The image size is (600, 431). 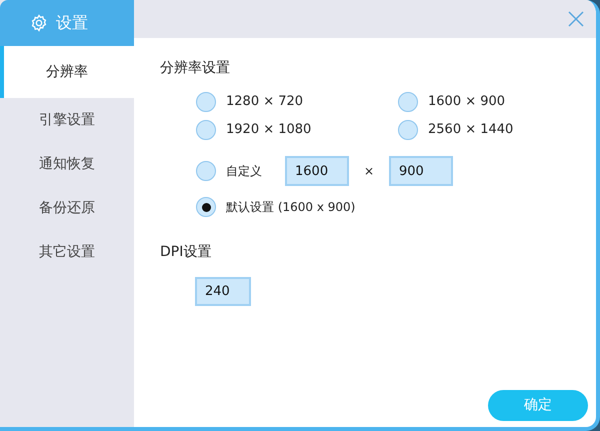 What do you see at coordinates (244, 171) in the screenshot?
I see `option-label: 自定义` at bounding box center [244, 171].